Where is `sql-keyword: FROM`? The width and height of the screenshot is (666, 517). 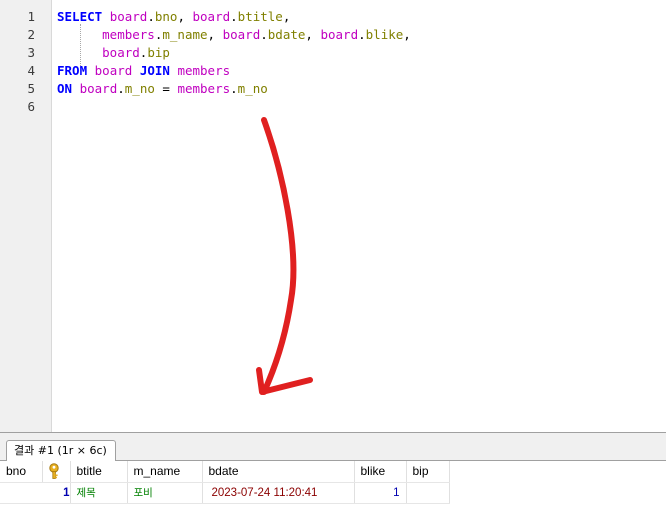 sql-keyword: FROM is located at coordinates (72, 70).